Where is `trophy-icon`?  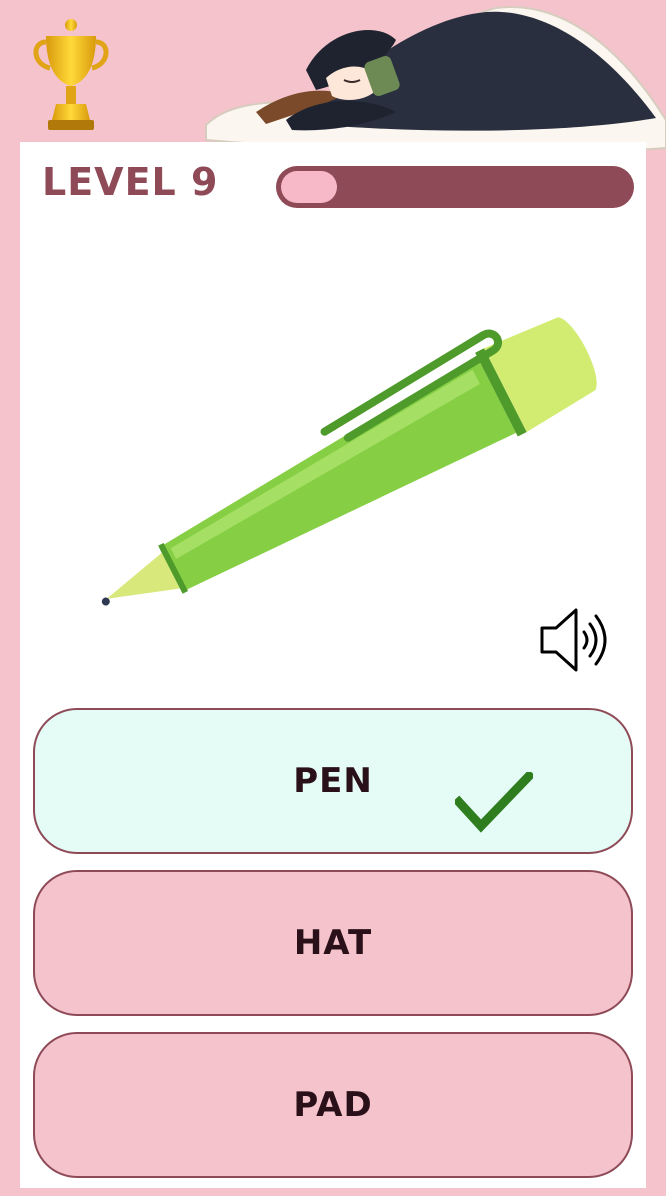 trophy-icon is located at coordinates (71, 76).